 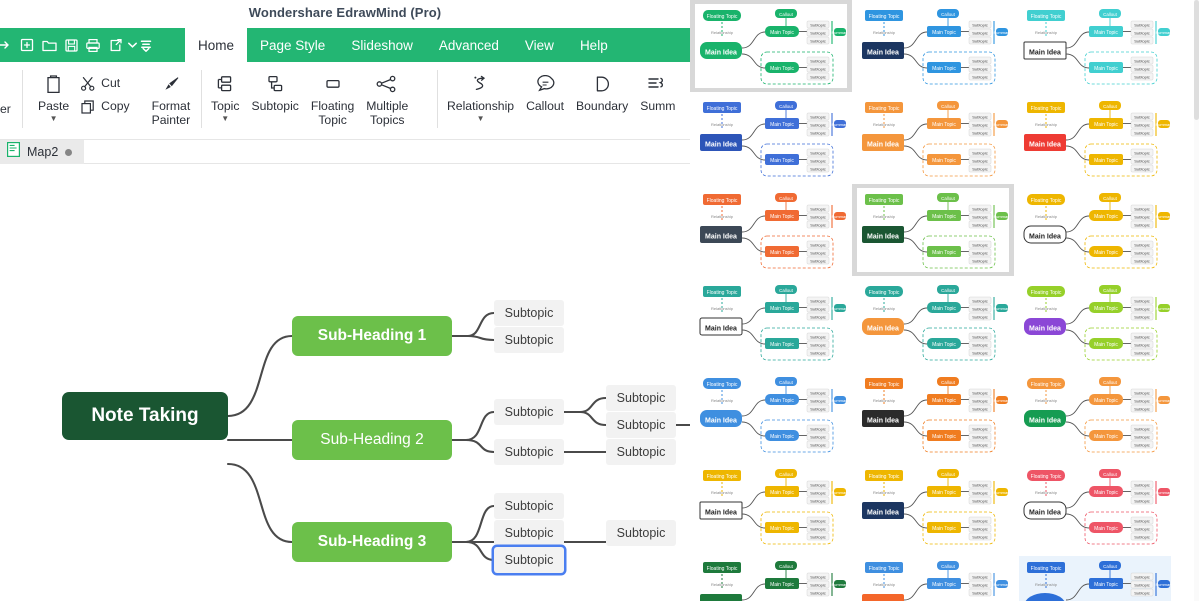 What do you see at coordinates (641, 452) in the screenshot?
I see `mindmap-subtopic-2-2-1: Subtopic` at bounding box center [641, 452].